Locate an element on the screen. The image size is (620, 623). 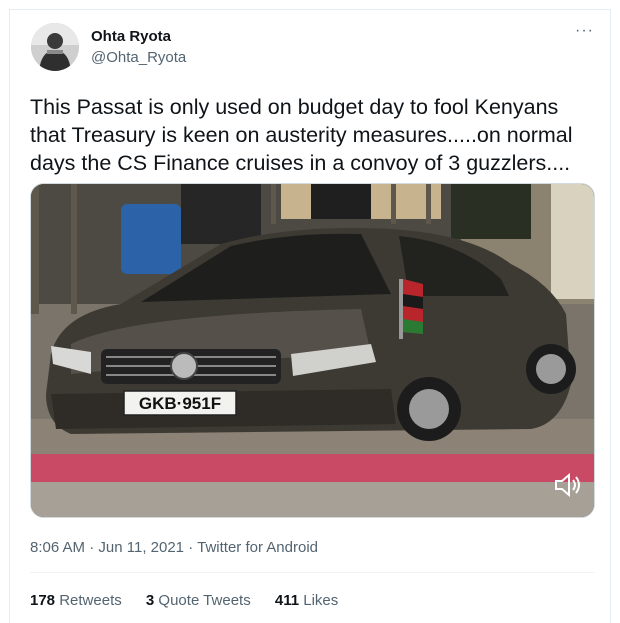
speaker-icon is located at coordinates (568, 485).